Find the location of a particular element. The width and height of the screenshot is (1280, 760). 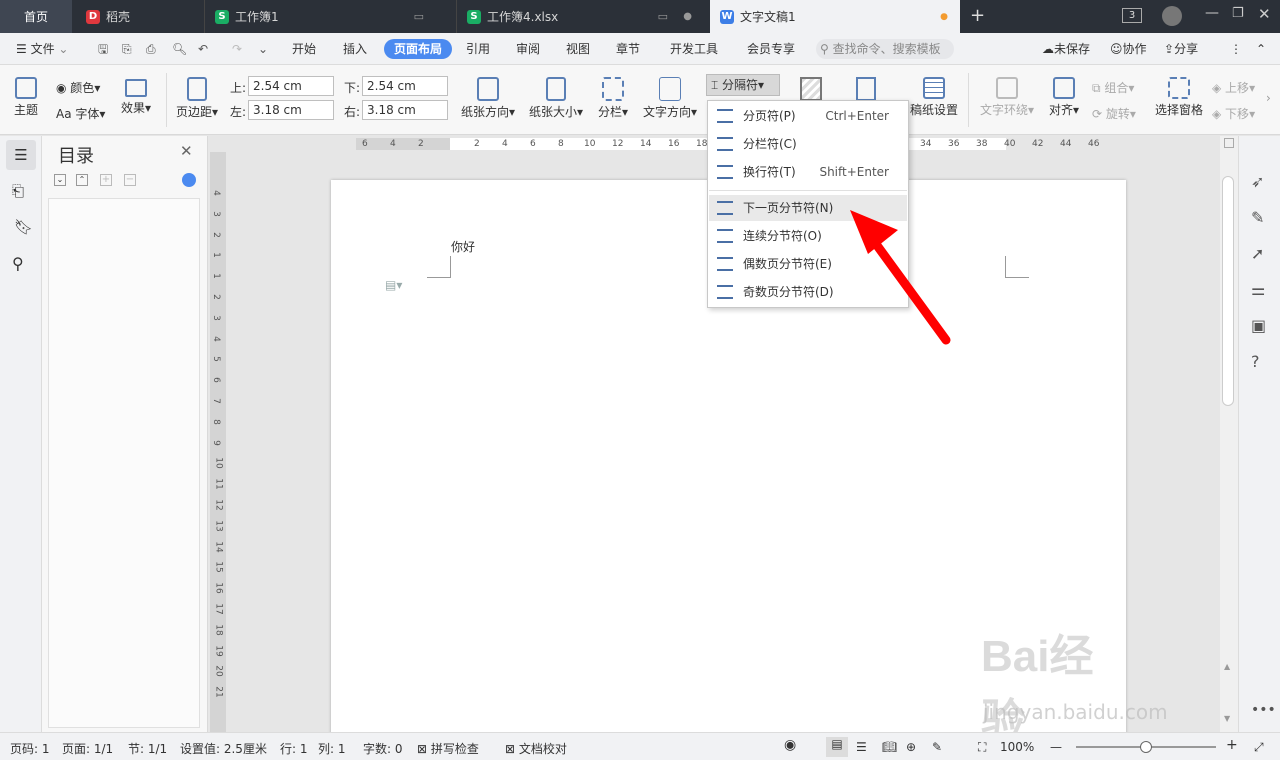

send-backward-button: ◈ 下移▾ is located at coordinates (1233, 113).